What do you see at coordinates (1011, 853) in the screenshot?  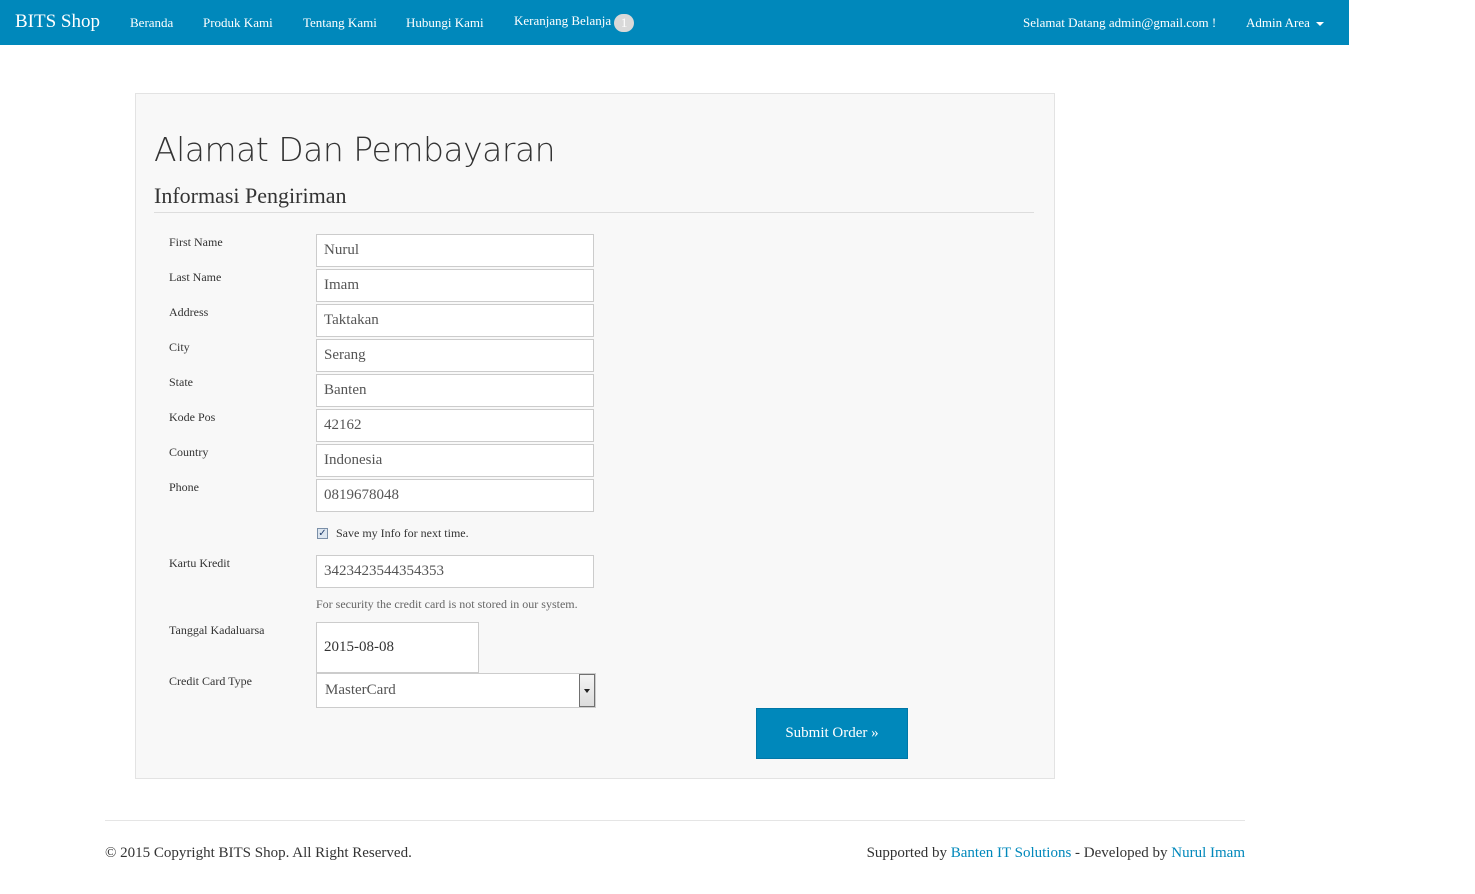 I see `supporter-link: Banten IT Solutions` at bounding box center [1011, 853].